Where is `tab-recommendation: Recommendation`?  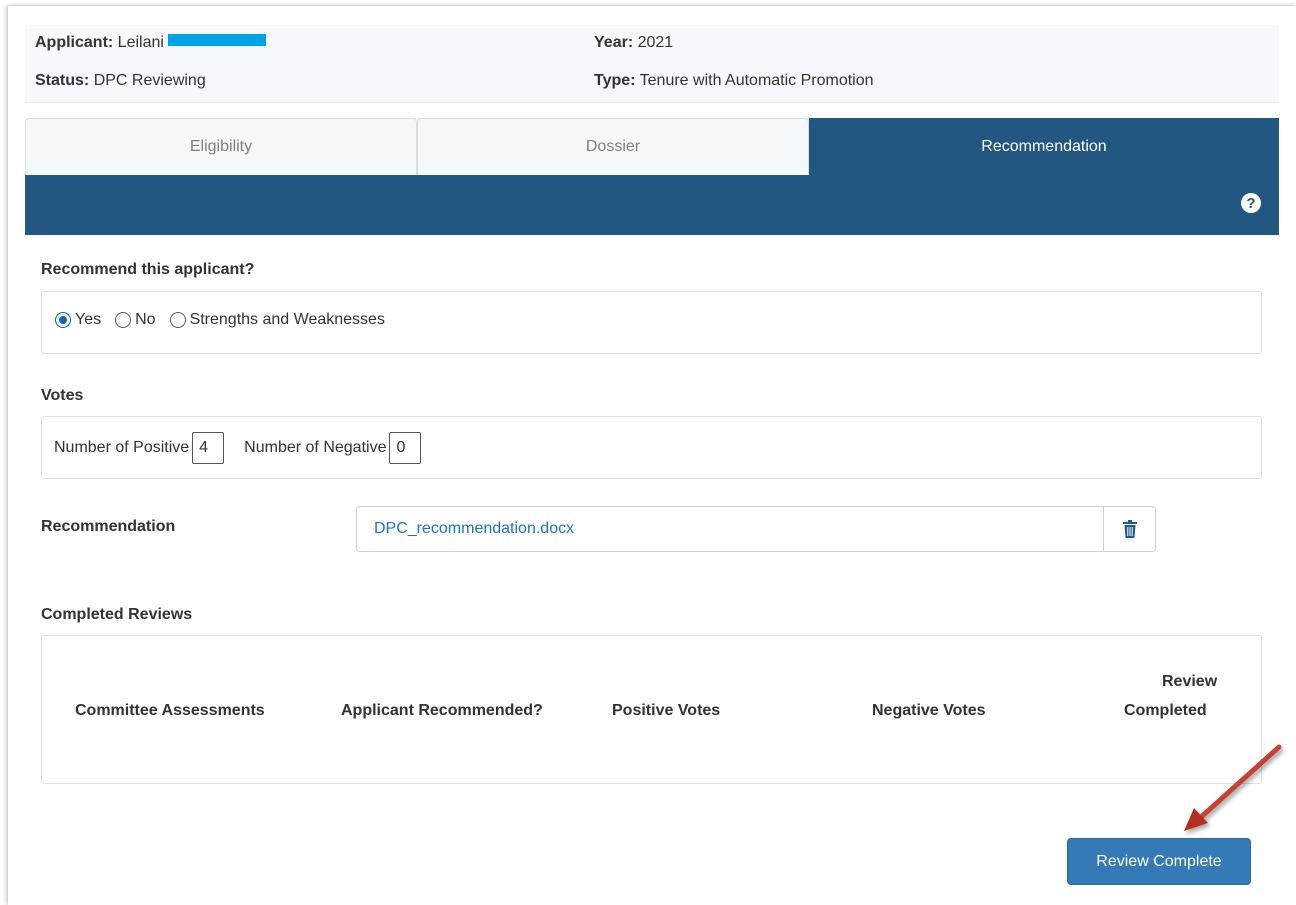 tab-recommendation: Recommendation is located at coordinates (1044, 146).